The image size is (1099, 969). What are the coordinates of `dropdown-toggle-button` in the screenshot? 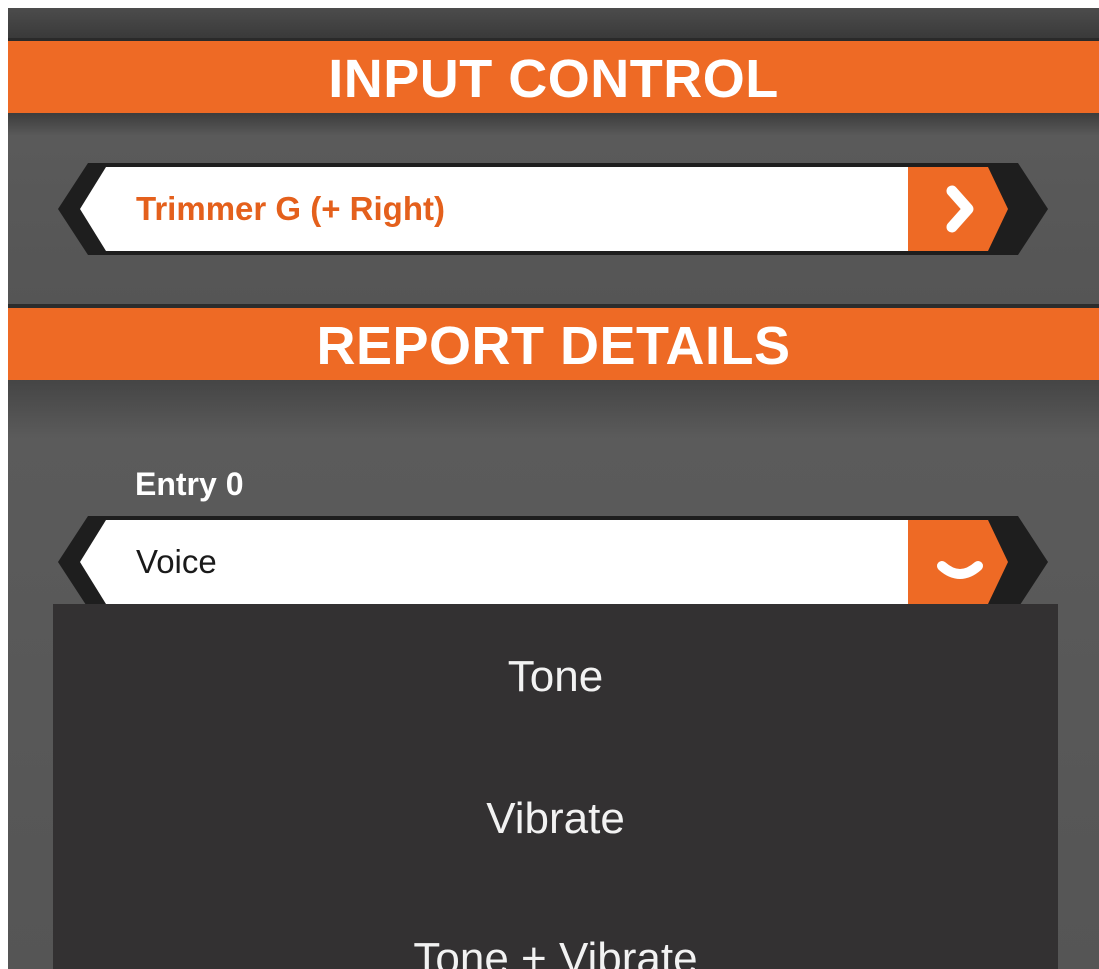 It's located at (958, 562).